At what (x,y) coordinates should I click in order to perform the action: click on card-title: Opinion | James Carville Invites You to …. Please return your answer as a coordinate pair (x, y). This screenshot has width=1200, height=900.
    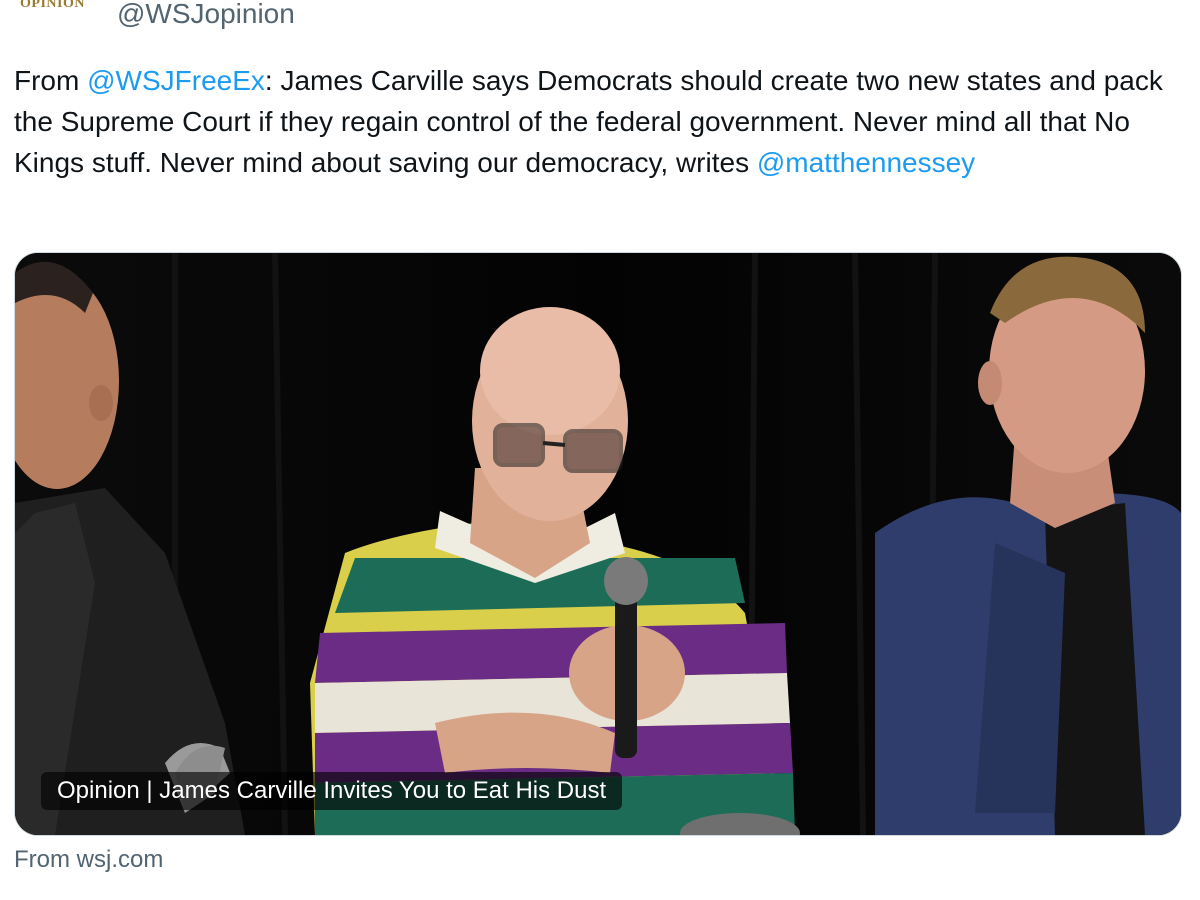
    Looking at the image, I should click on (332, 790).